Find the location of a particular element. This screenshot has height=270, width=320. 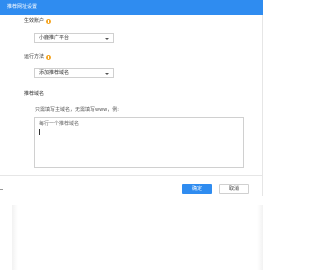

text-cursor is located at coordinates (39, 132).